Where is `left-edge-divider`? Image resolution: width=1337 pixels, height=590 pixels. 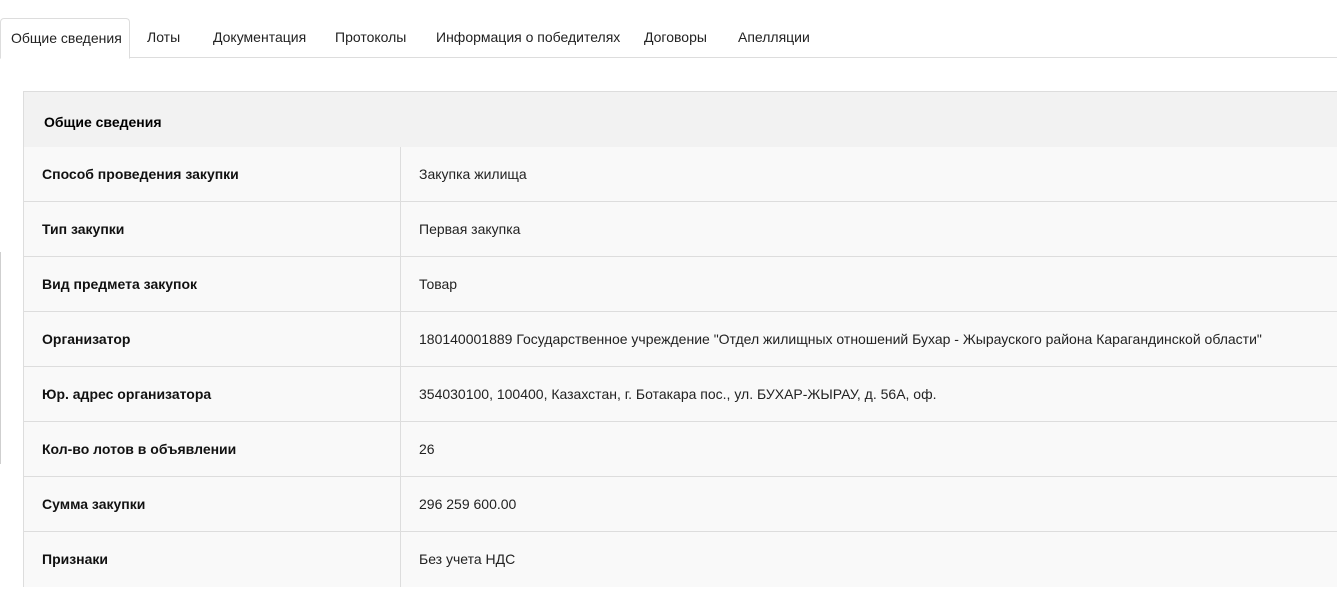
left-edge-divider is located at coordinates (0, 358).